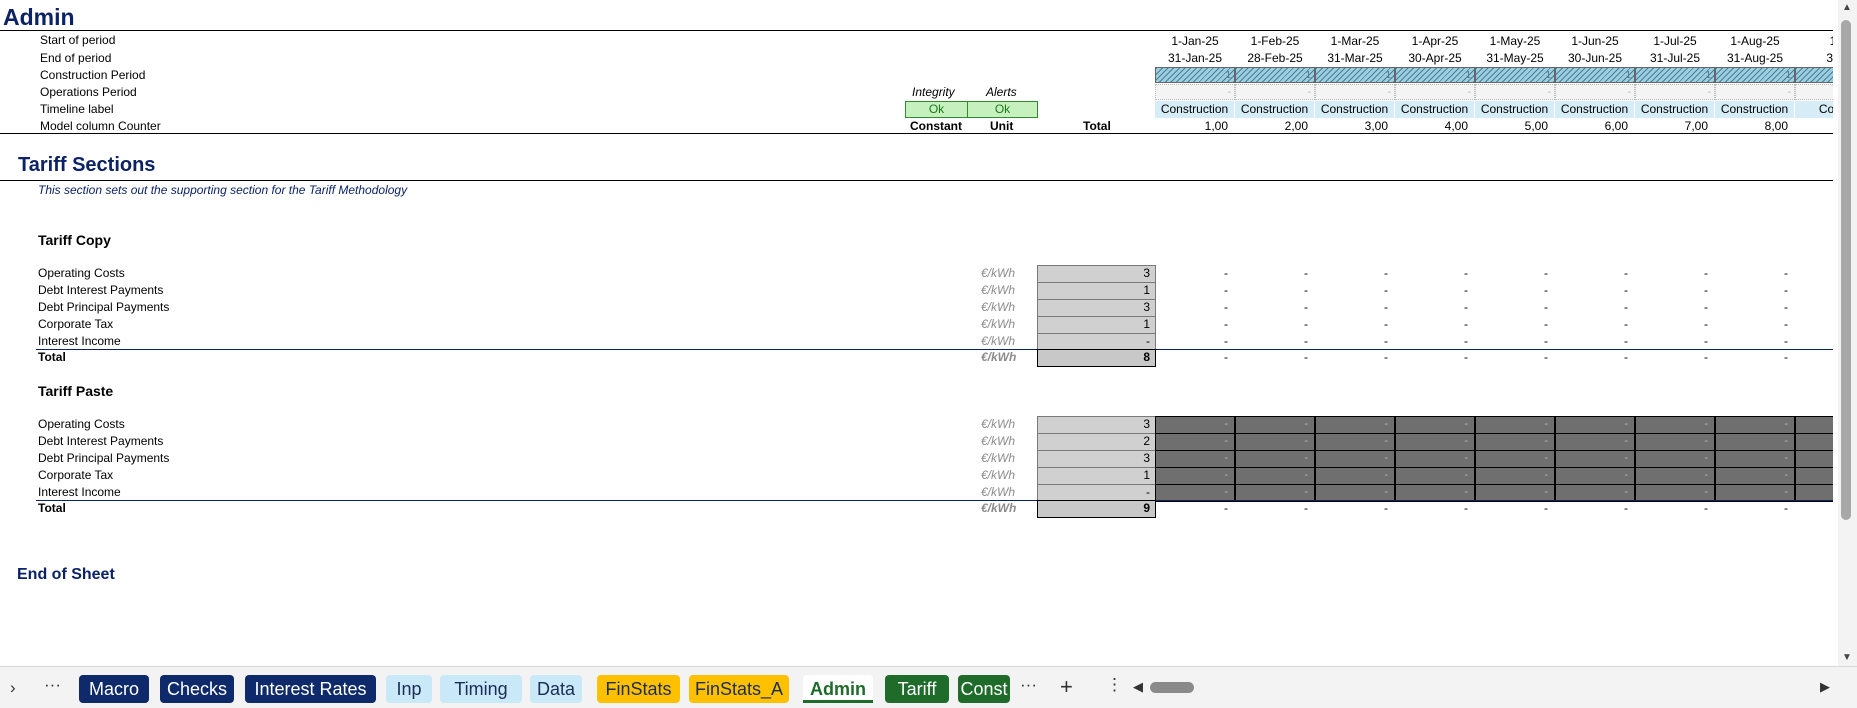 This screenshot has height=708, width=1857. What do you see at coordinates (1814, 75) in the screenshot?
I see `construction-flag-cell` at bounding box center [1814, 75].